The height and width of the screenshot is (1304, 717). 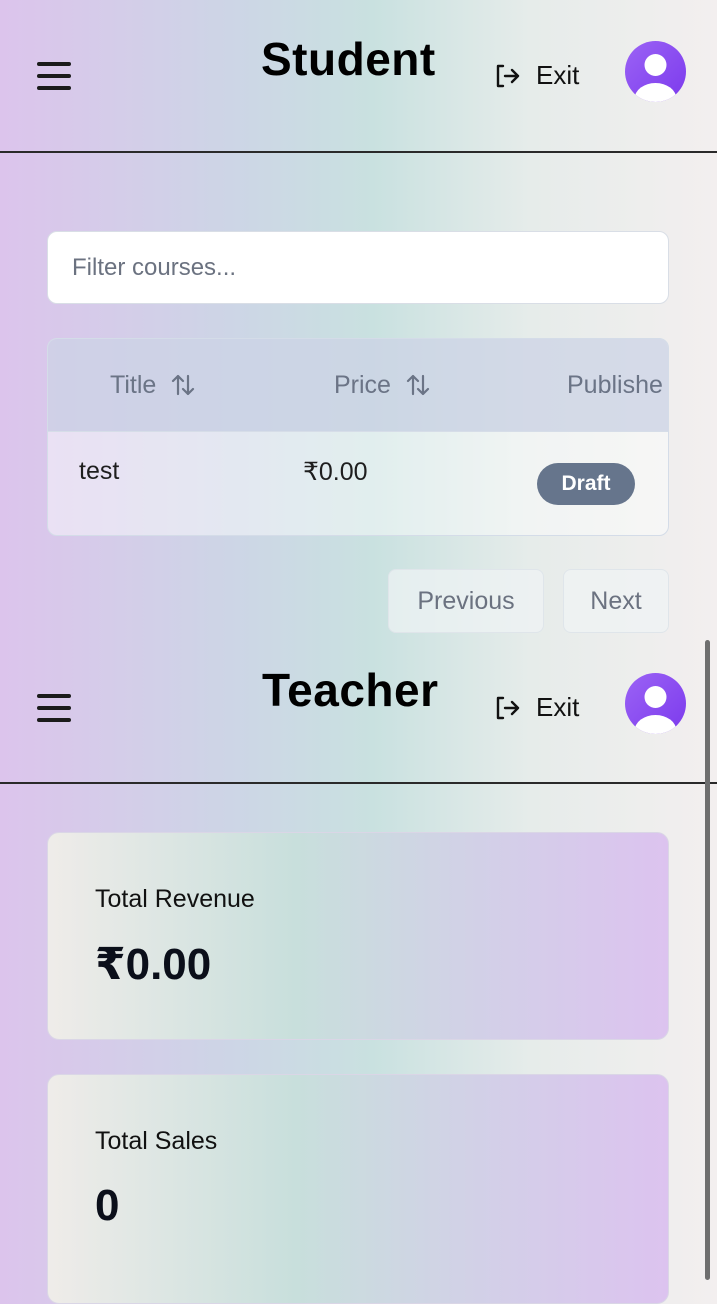 What do you see at coordinates (107, 1205) in the screenshot?
I see `stat-value: 0` at bounding box center [107, 1205].